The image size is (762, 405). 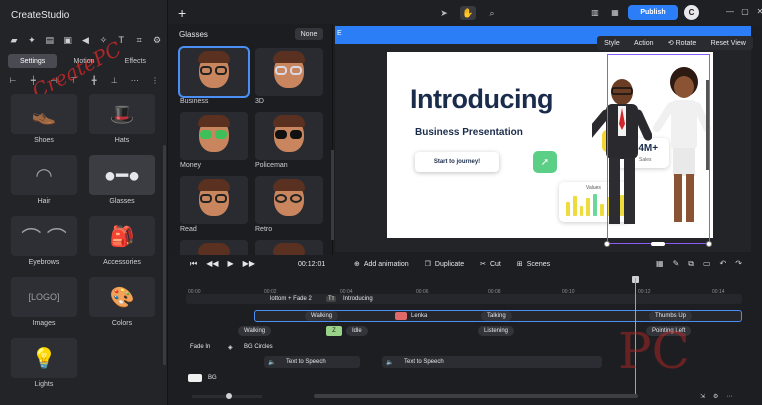 What do you see at coordinates (707, 125) in the screenshot?
I see `canvas-scrollbar` at bounding box center [707, 125].